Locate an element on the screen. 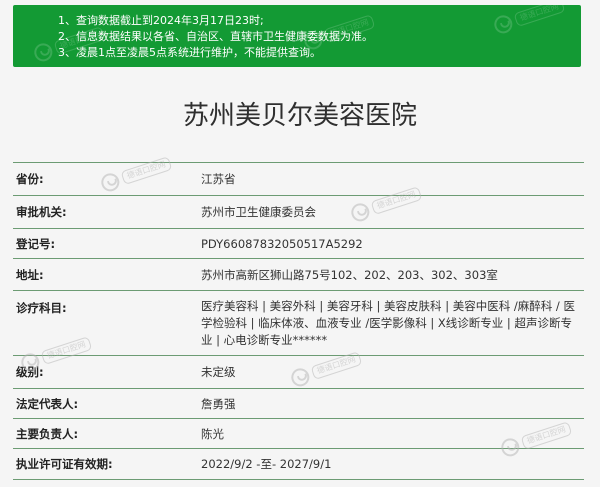  info-row-registration-number: 登记号: PDY66087832050517A5292 is located at coordinates (298, 244).